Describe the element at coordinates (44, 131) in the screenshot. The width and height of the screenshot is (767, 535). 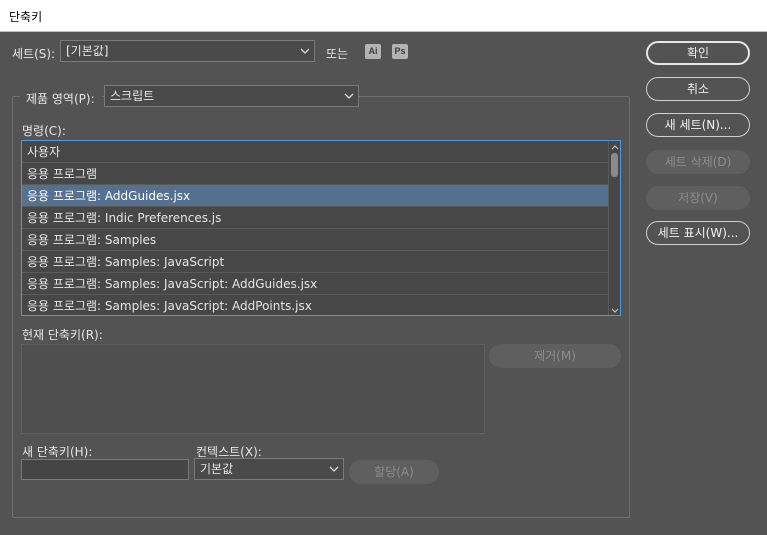
I see `commands-label: 명령(C):` at that location.